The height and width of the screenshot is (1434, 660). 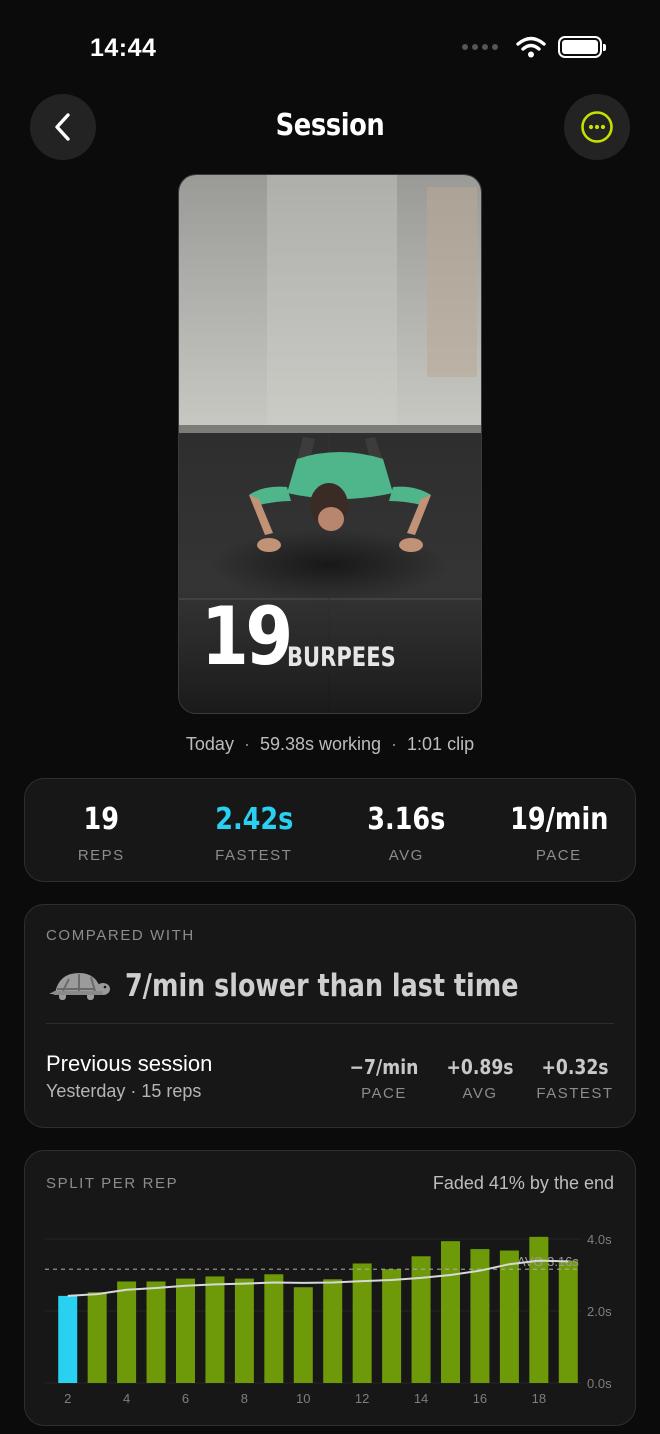 I want to click on delta-value: +0.89s, so click(x=480, y=1067).